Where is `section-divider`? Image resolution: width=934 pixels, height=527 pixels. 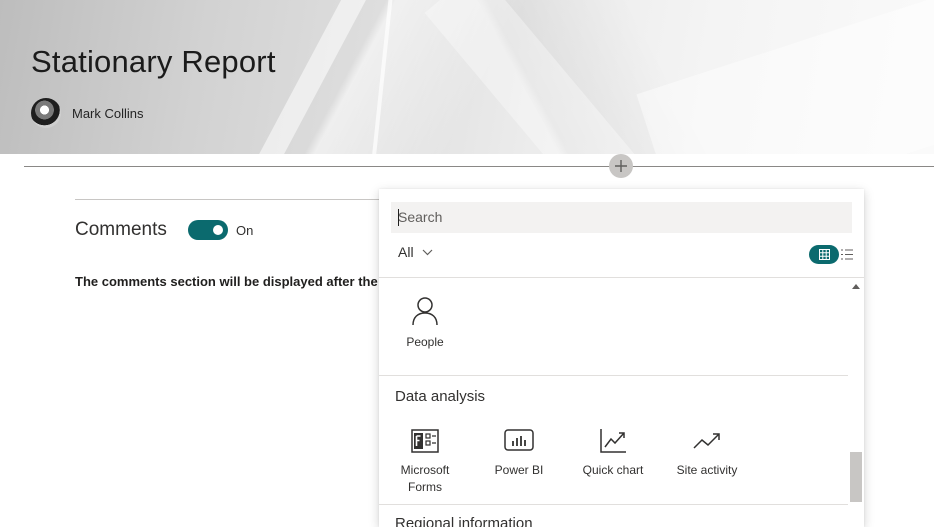
section-divider is located at coordinates (479, 166).